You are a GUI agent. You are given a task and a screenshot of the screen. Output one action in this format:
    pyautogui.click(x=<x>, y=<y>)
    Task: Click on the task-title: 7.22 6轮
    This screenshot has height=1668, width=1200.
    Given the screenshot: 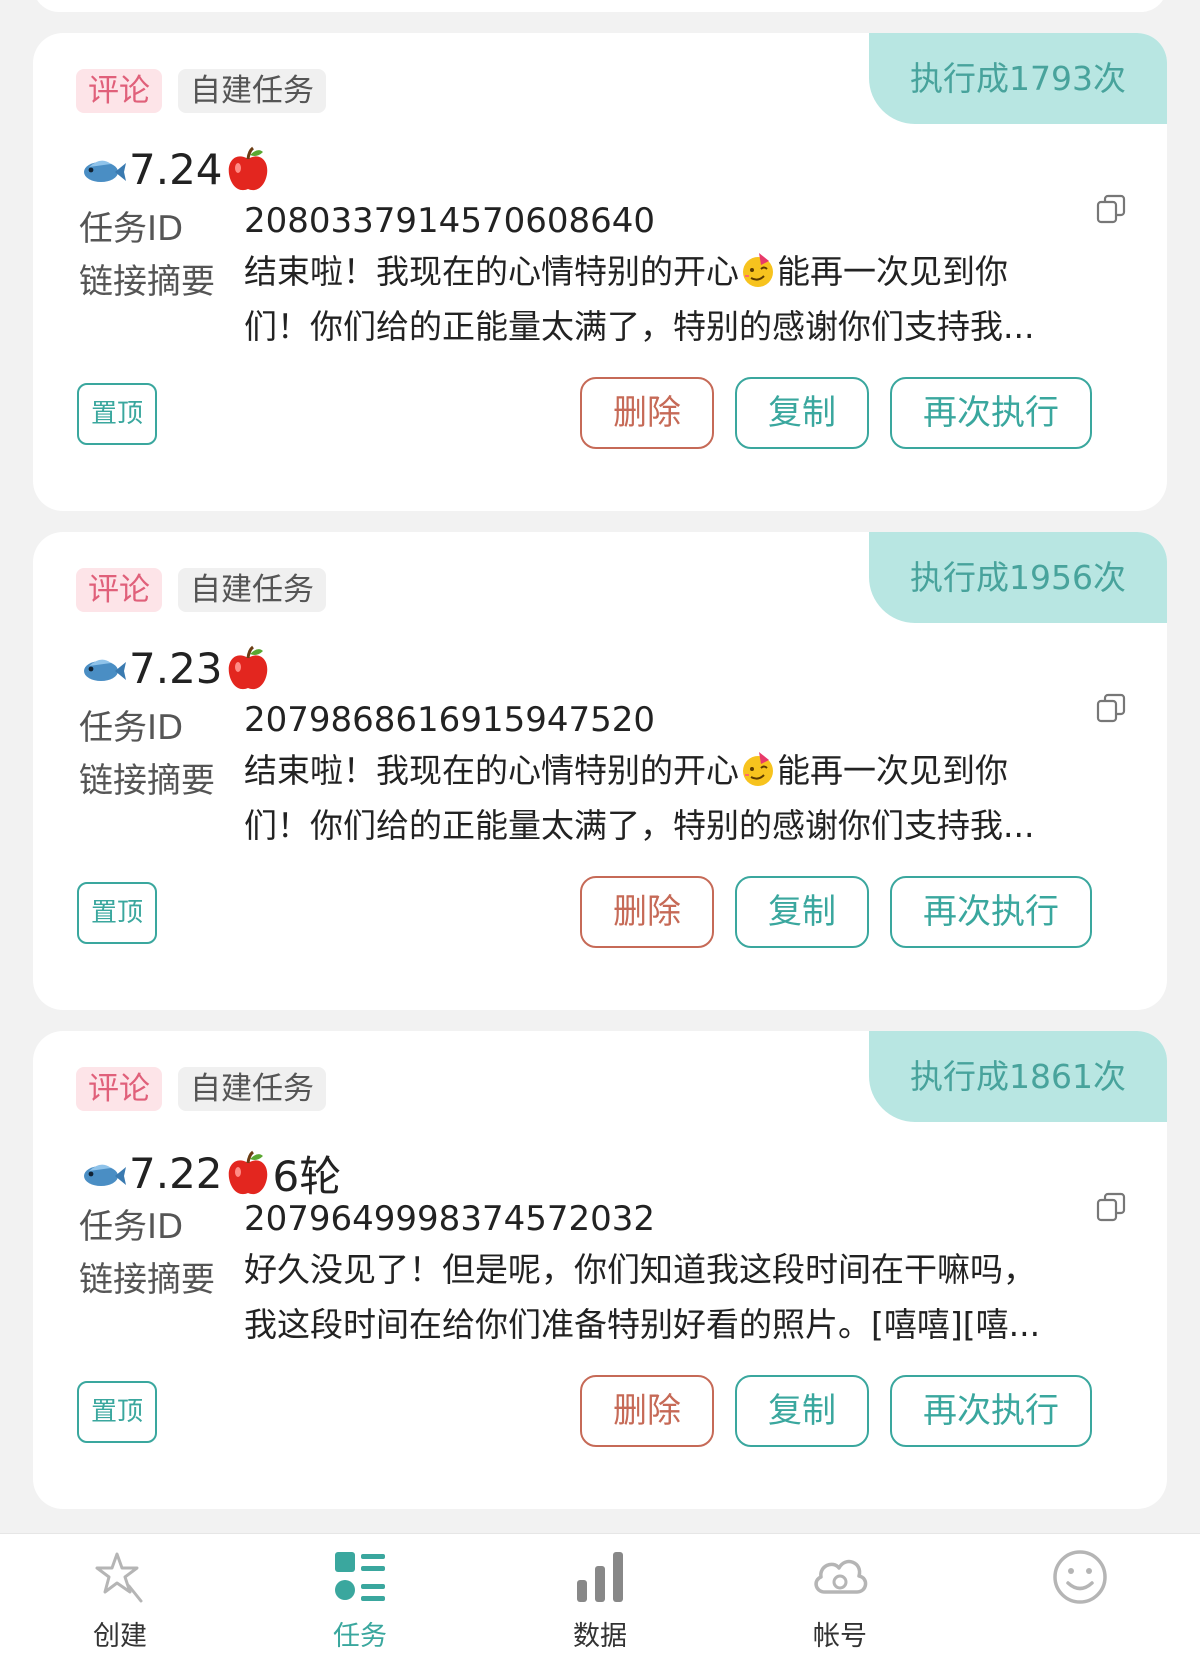 What is the action you would take?
    pyautogui.click(x=210, y=1173)
    